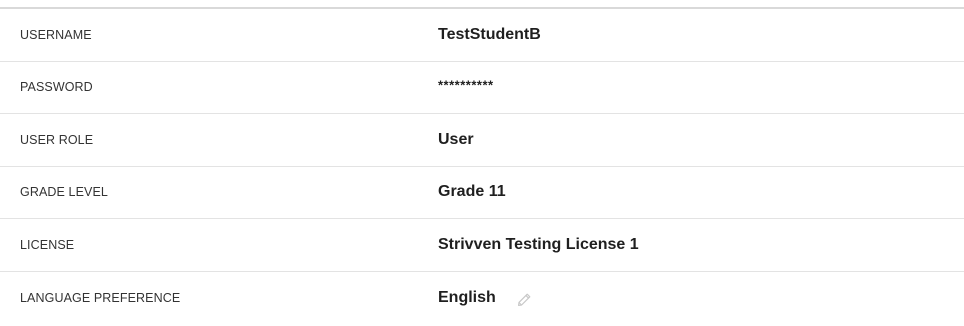  Describe the element at coordinates (56, 87) in the screenshot. I see `password-label: PASSWORD` at that location.